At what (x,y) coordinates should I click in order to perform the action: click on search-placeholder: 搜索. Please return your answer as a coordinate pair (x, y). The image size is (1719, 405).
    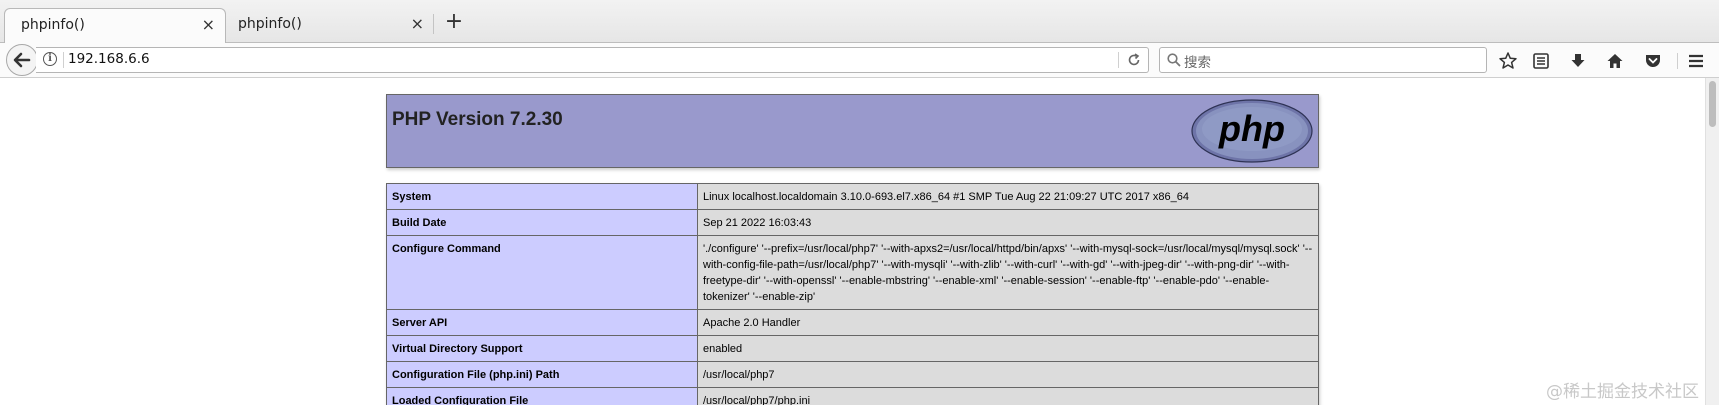
    Looking at the image, I should click on (1197, 61).